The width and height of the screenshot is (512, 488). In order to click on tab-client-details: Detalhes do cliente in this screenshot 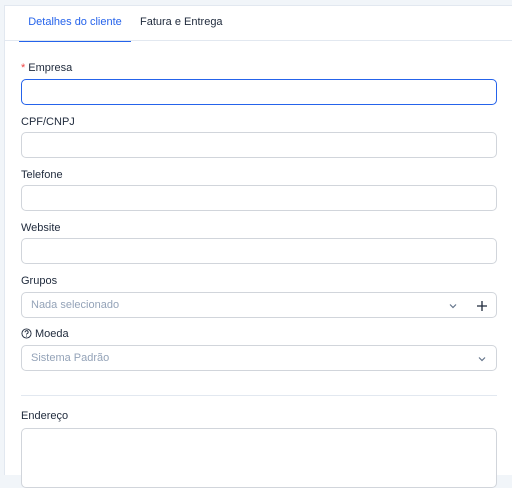, I will do `click(75, 24)`.